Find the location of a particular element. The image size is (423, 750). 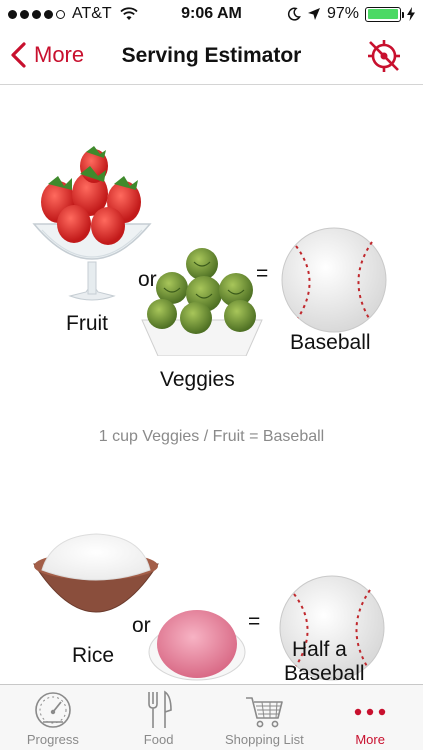

cart-icon is located at coordinates (265, 712).